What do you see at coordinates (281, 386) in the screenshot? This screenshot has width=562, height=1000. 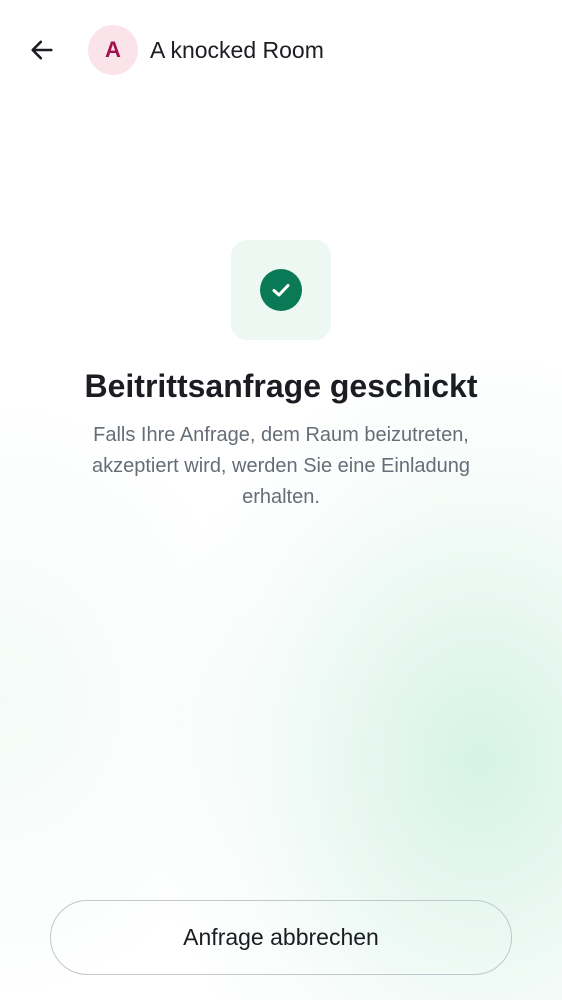 I see `page-title: Beitrittsanfrage geschickt` at bounding box center [281, 386].